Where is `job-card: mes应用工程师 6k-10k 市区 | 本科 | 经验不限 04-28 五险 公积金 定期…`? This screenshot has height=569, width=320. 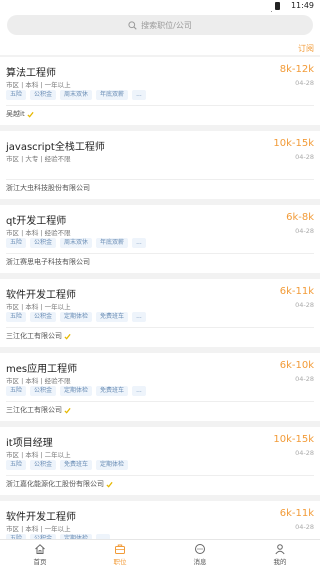 job-card: mes应用工程师 6k-10k 市区 | 本科 | 经验不限 04-28 五险 公积金 定期… is located at coordinates (160, 387).